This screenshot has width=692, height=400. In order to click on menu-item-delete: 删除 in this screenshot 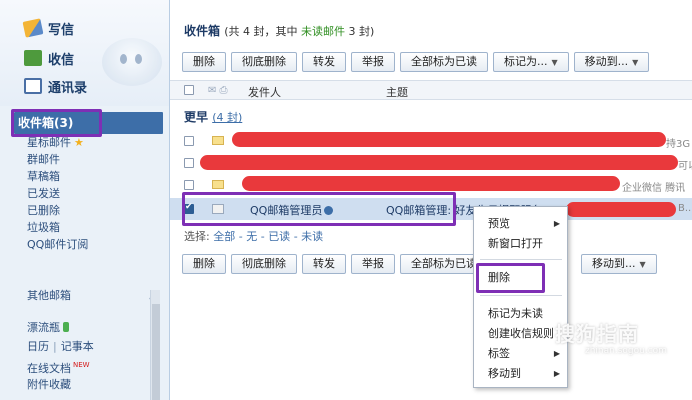, I will do `click(499, 278)`.